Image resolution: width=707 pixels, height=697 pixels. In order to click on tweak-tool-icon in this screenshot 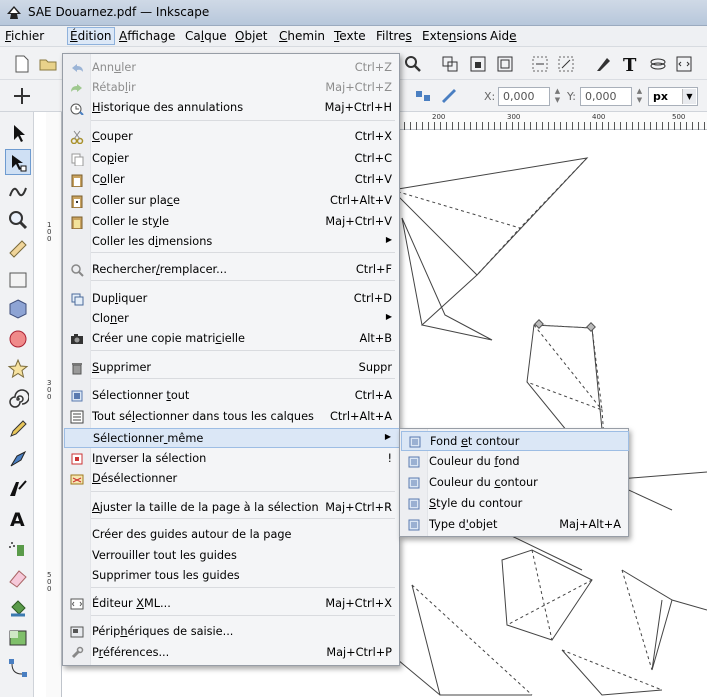, I will do `click(18, 191)`.